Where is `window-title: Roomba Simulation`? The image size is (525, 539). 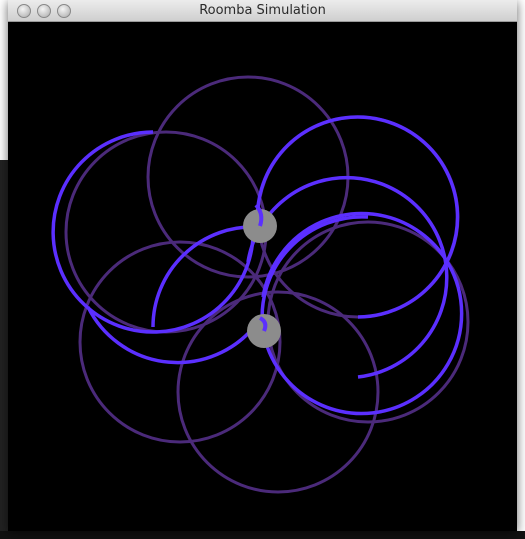
window-title: Roomba Simulation is located at coordinates (262, 10).